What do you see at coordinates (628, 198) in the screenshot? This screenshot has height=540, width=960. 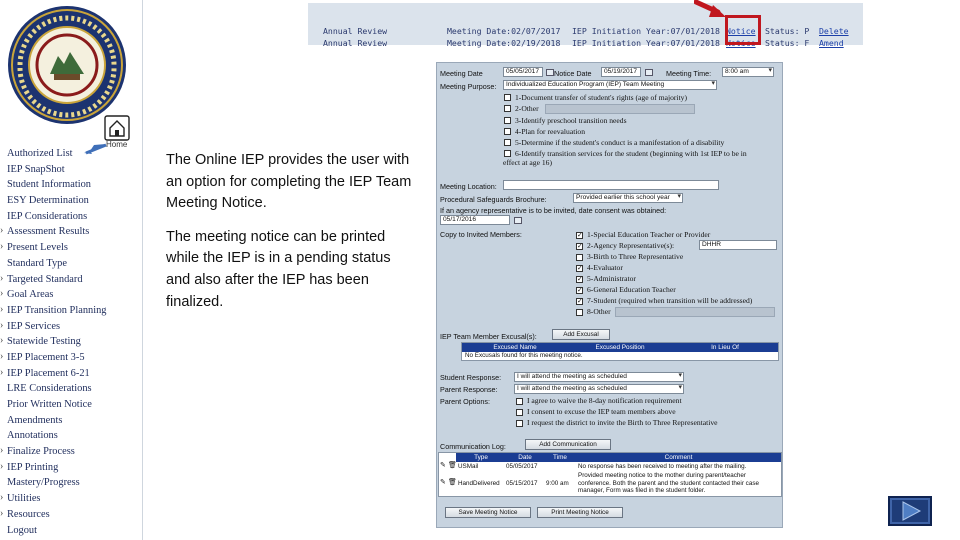 I see `procedural-safeguards-select: Provided earlier this school year` at bounding box center [628, 198].